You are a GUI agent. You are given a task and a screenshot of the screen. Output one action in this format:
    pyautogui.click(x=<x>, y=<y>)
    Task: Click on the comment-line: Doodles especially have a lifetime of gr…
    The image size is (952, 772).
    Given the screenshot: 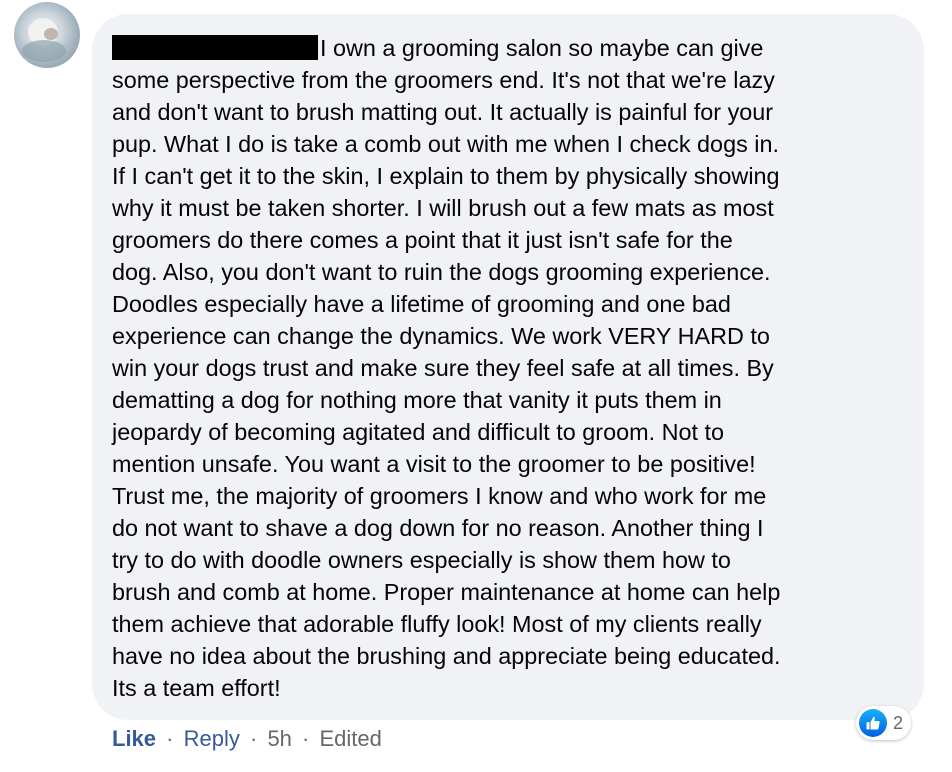 What is the action you would take?
    pyautogui.click(x=421, y=304)
    